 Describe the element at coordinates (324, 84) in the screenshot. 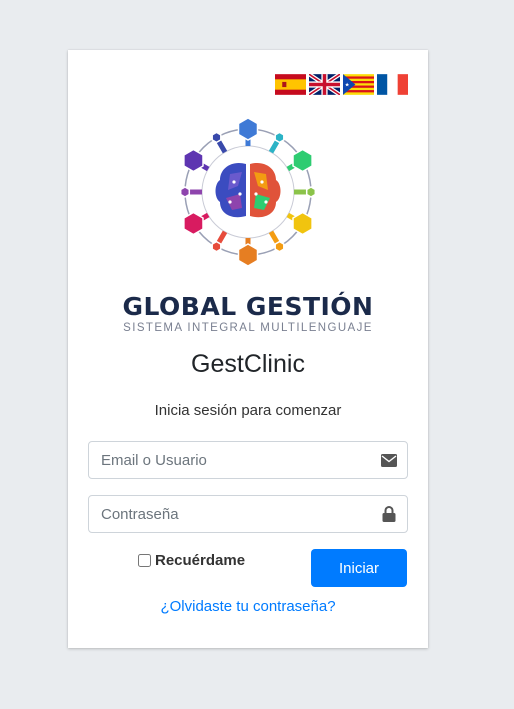

I see `flag-uk-icon` at that location.